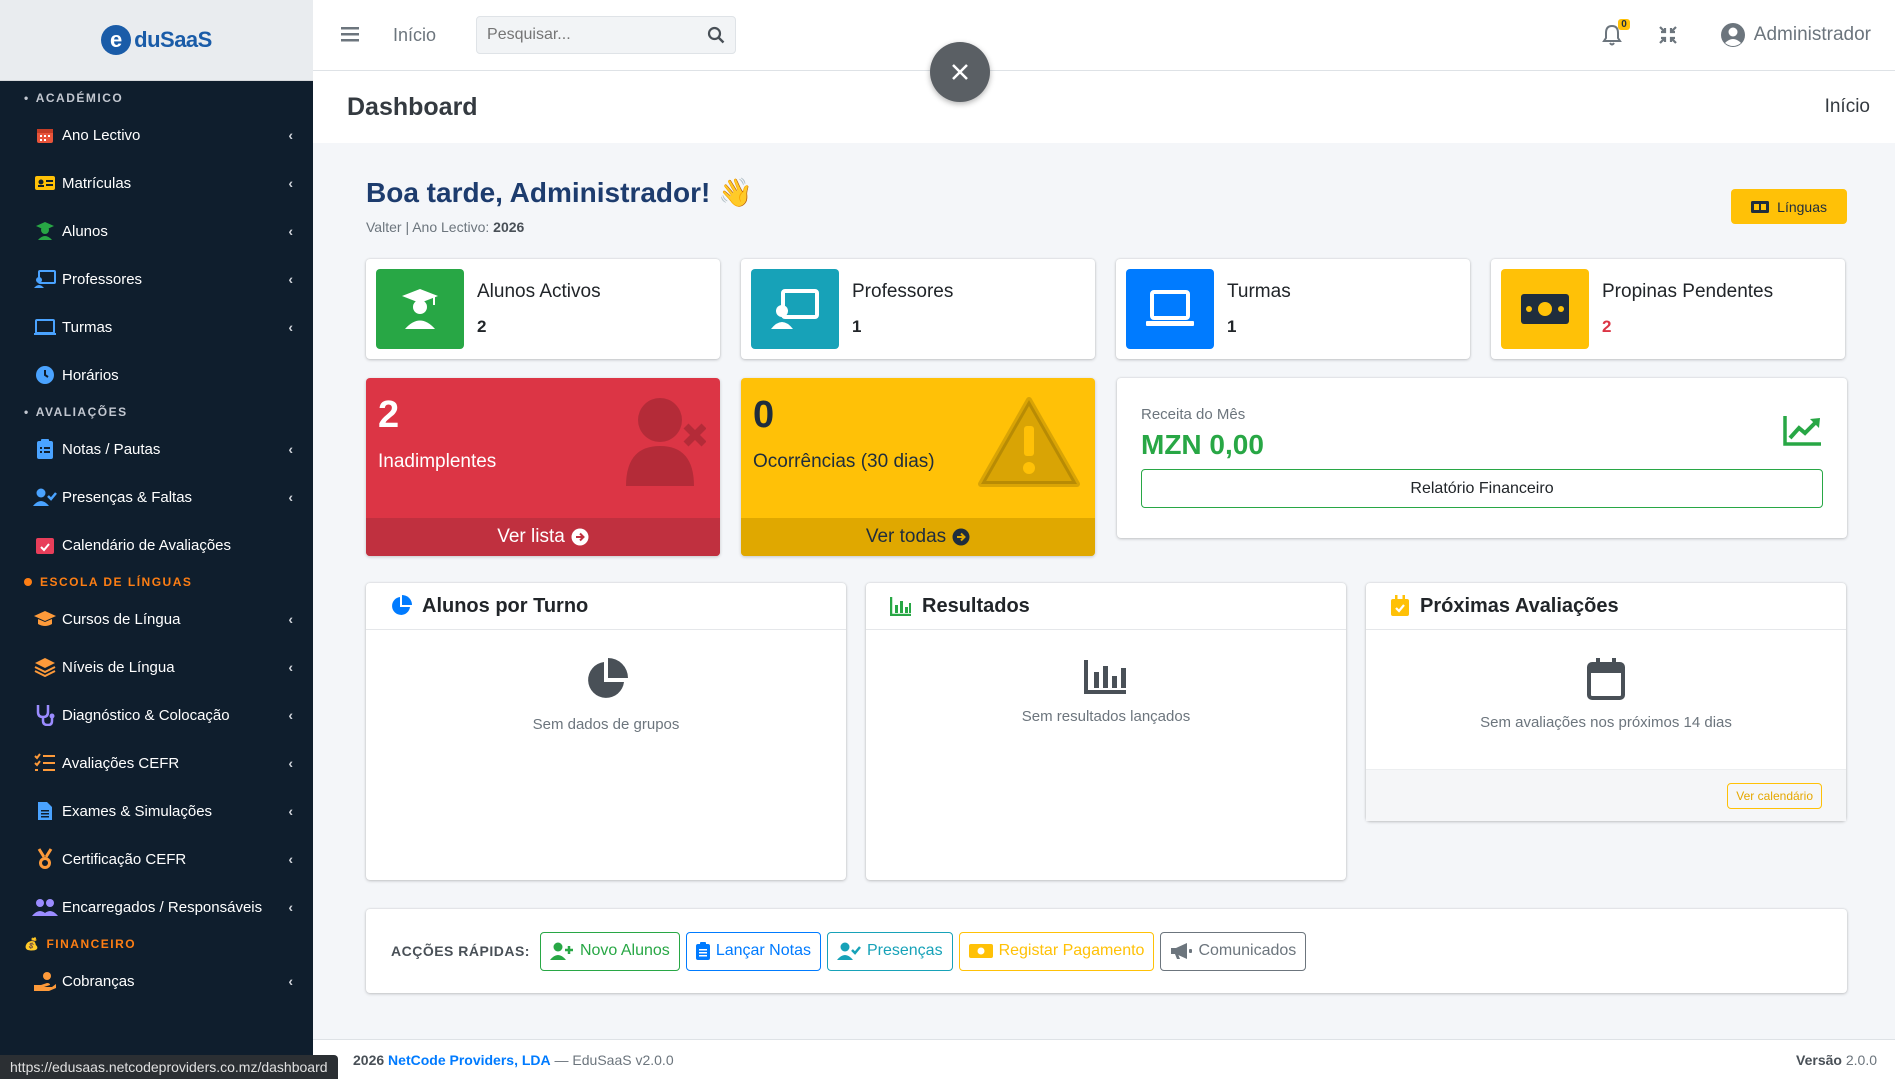  I want to click on registar-pagamento-button: Registar Pagamento, so click(1056, 951).